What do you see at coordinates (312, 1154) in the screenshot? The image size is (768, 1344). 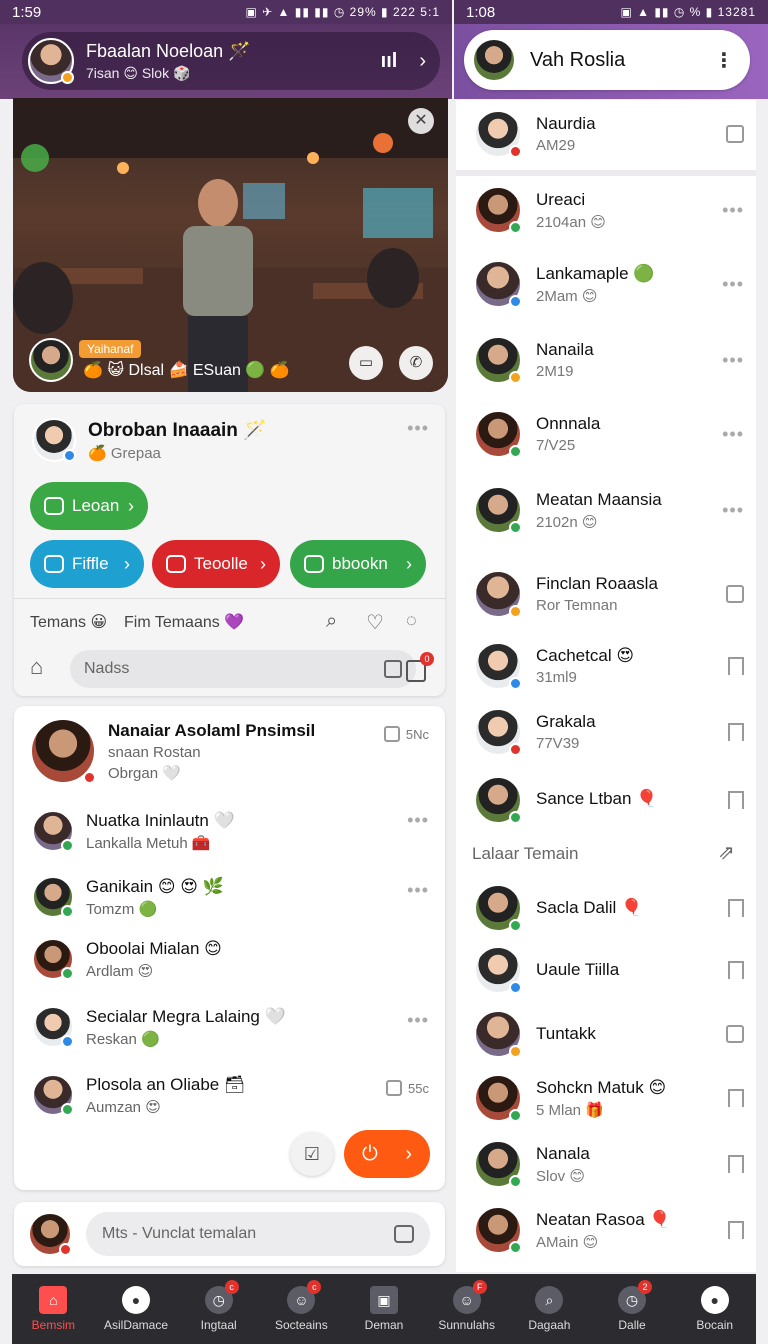 I see `check-icon: ☑` at bounding box center [312, 1154].